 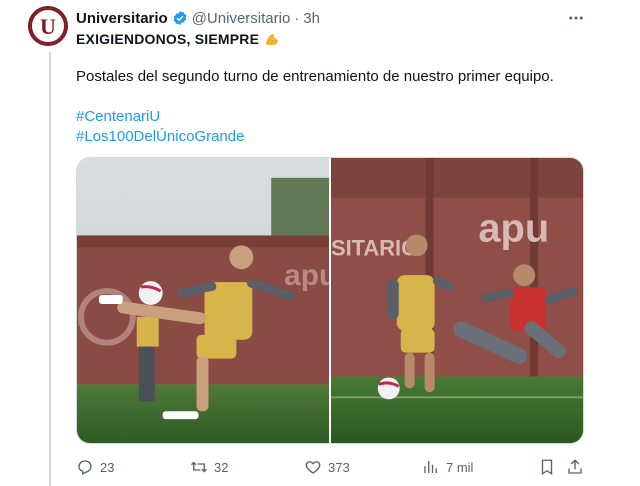 I want to click on verified-badge-icon, so click(x=180, y=18).